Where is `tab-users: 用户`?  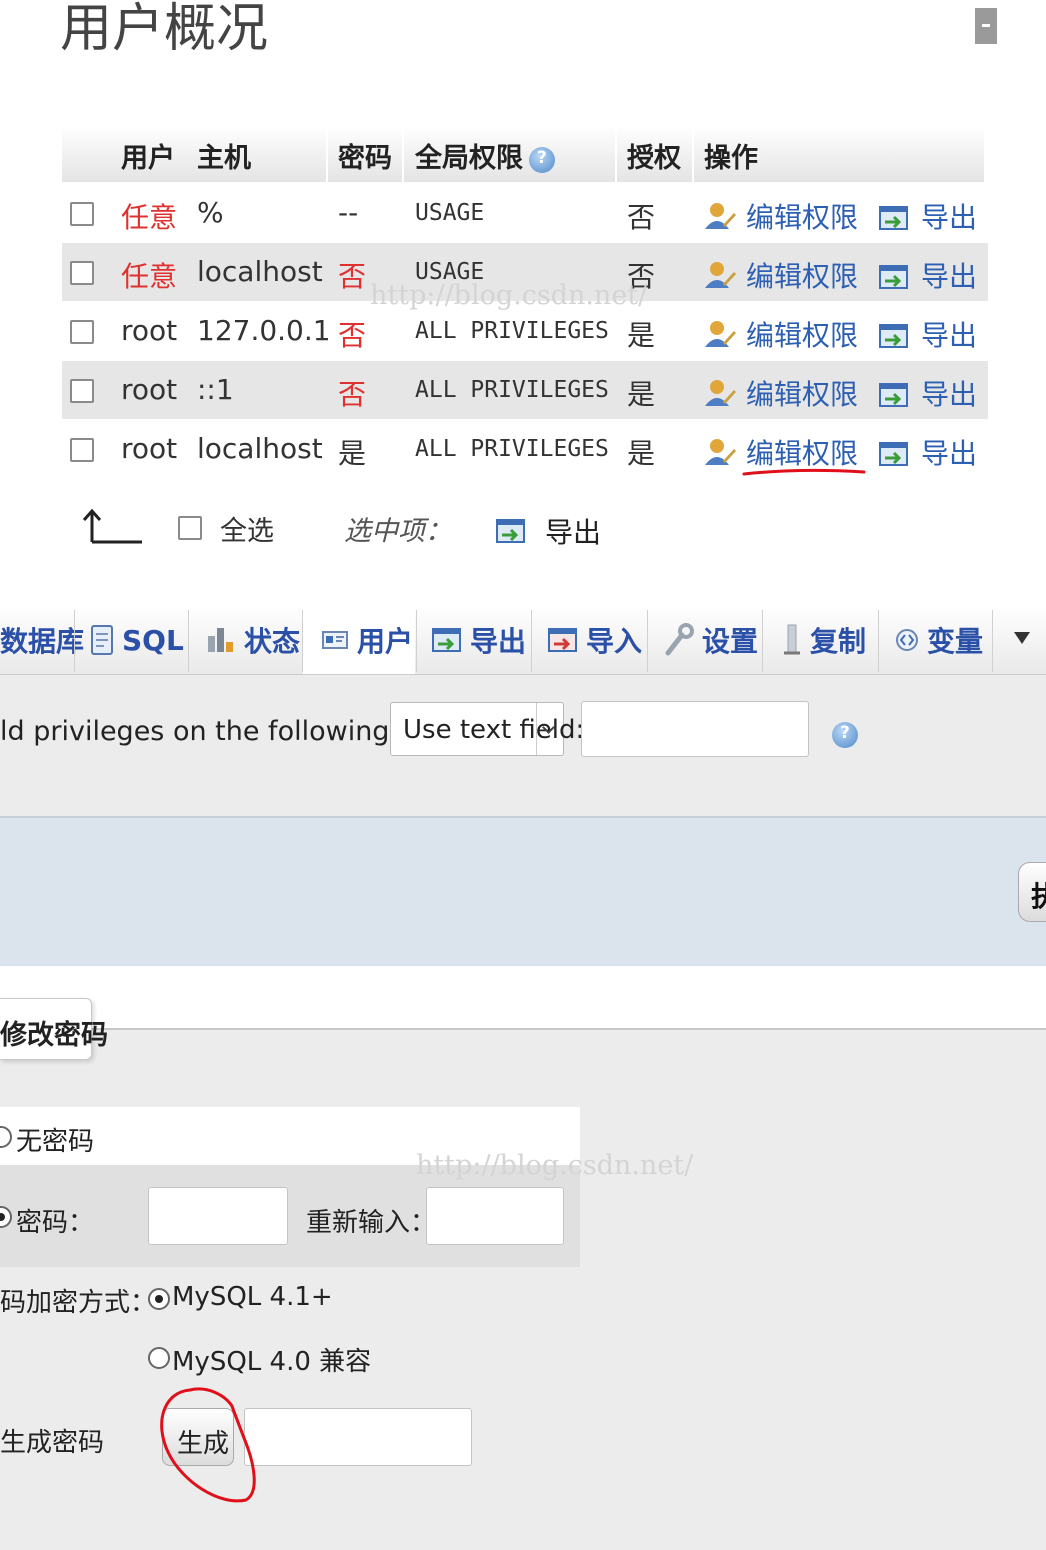 tab-users: 用户 is located at coordinates (359, 640).